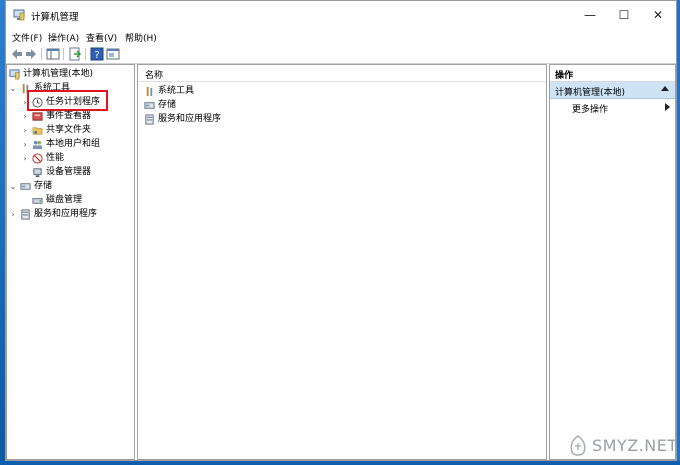 This screenshot has height=465, width=680. What do you see at coordinates (113, 54) in the screenshot?
I see `properties-icon` at bounding box center [113, 54].